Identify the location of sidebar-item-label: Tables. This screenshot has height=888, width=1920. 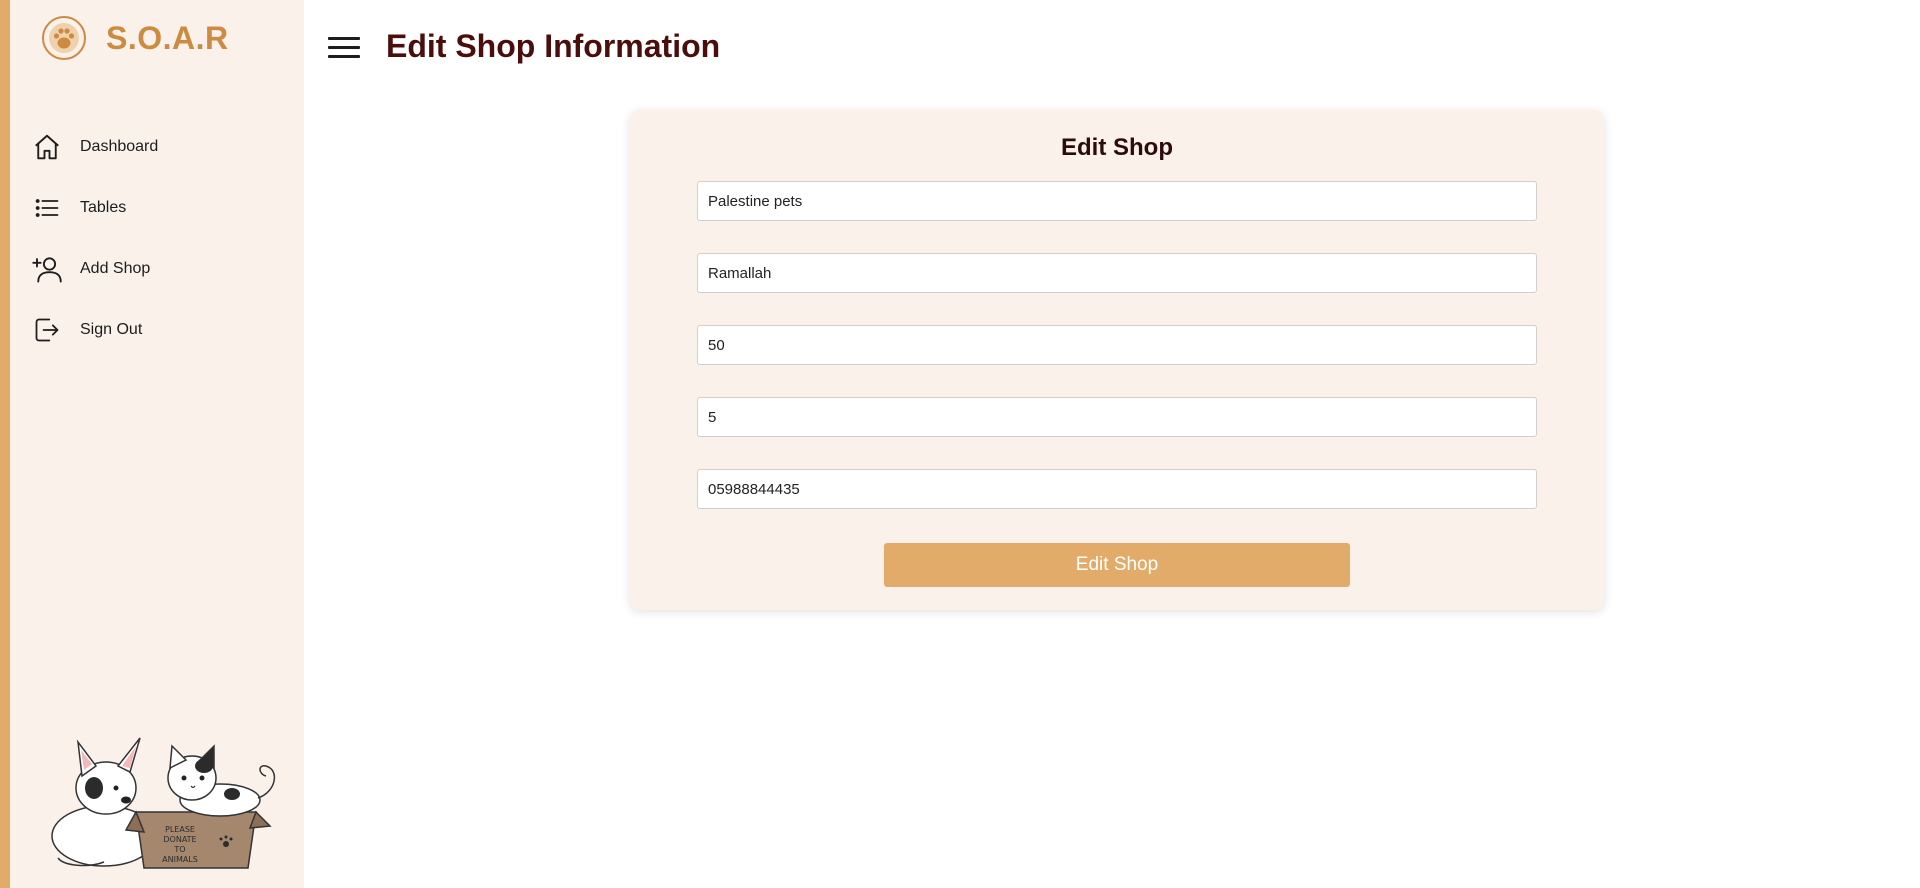
(103, 207).